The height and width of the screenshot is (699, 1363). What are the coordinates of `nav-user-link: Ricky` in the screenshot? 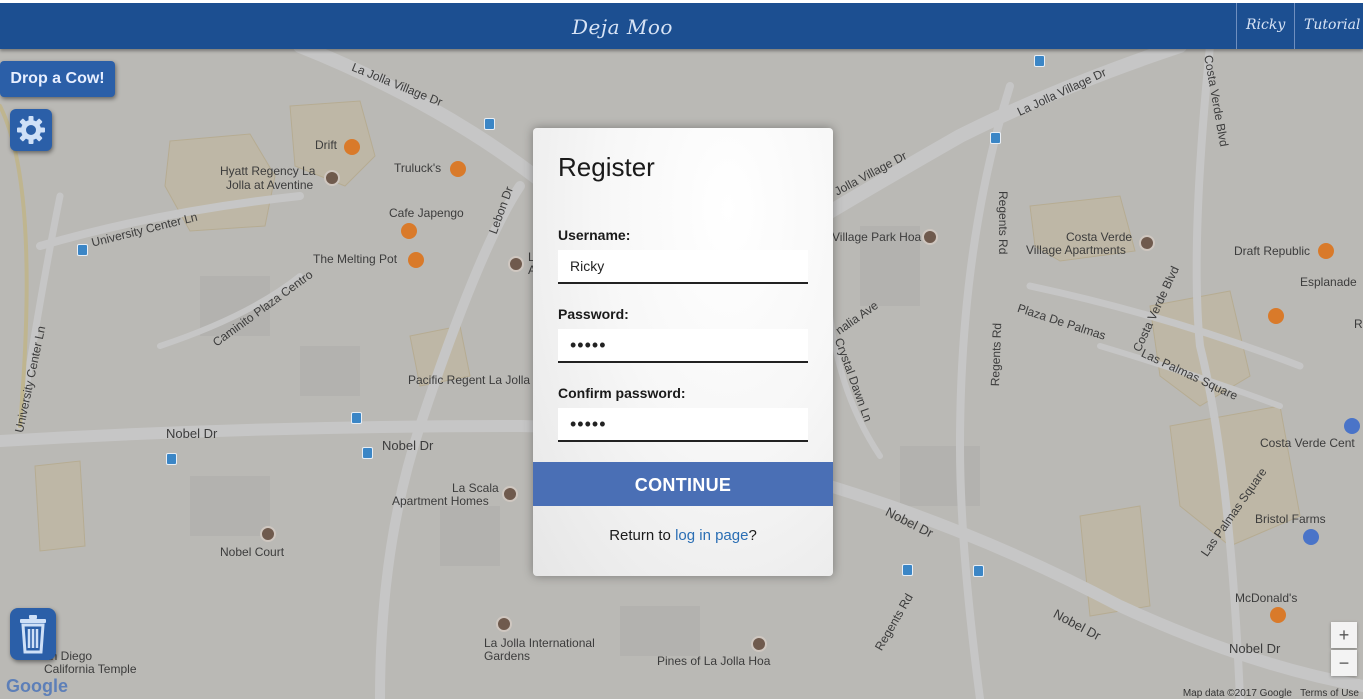 It's located at (1265, 26).